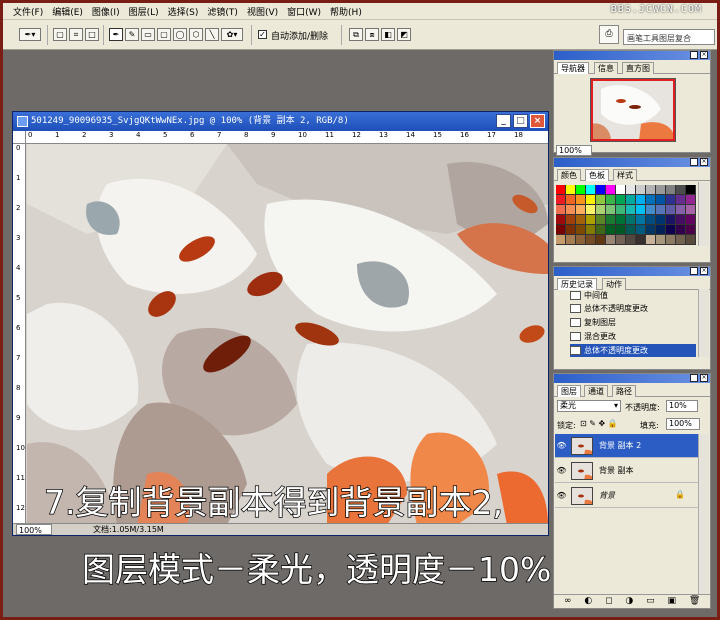 This screenshot has width=720, height=620. Describe the element at coordinates (164, 34) in the screenshot. I see `rounded-rectangle-icon: ▢` at that location.